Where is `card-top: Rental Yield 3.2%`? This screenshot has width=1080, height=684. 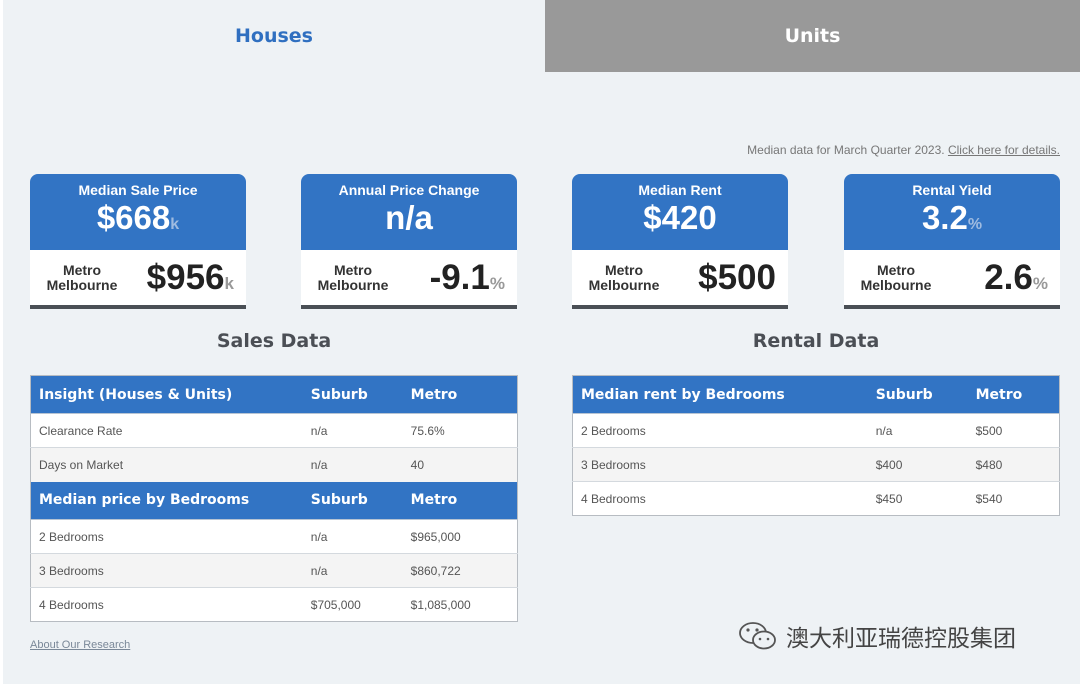 card-top: Rental Yield 3.2% is located at coordinates (952, 212).